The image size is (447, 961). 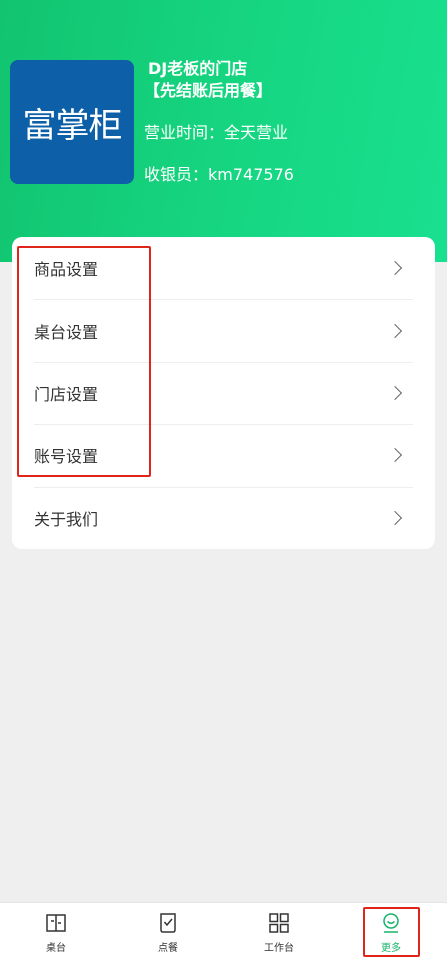 I want to click on more-icon, so click(x=391, y=922).